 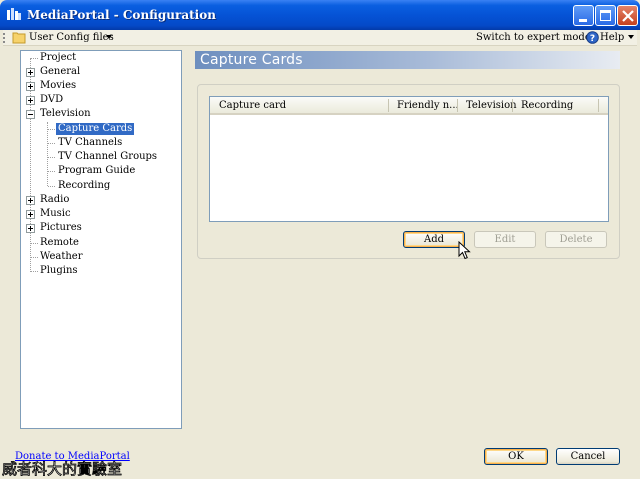 What do you see at coordinates (252, 105) in the screenshot?
I see `column-capture-card: Capture card` at bounding box center [252, 105].